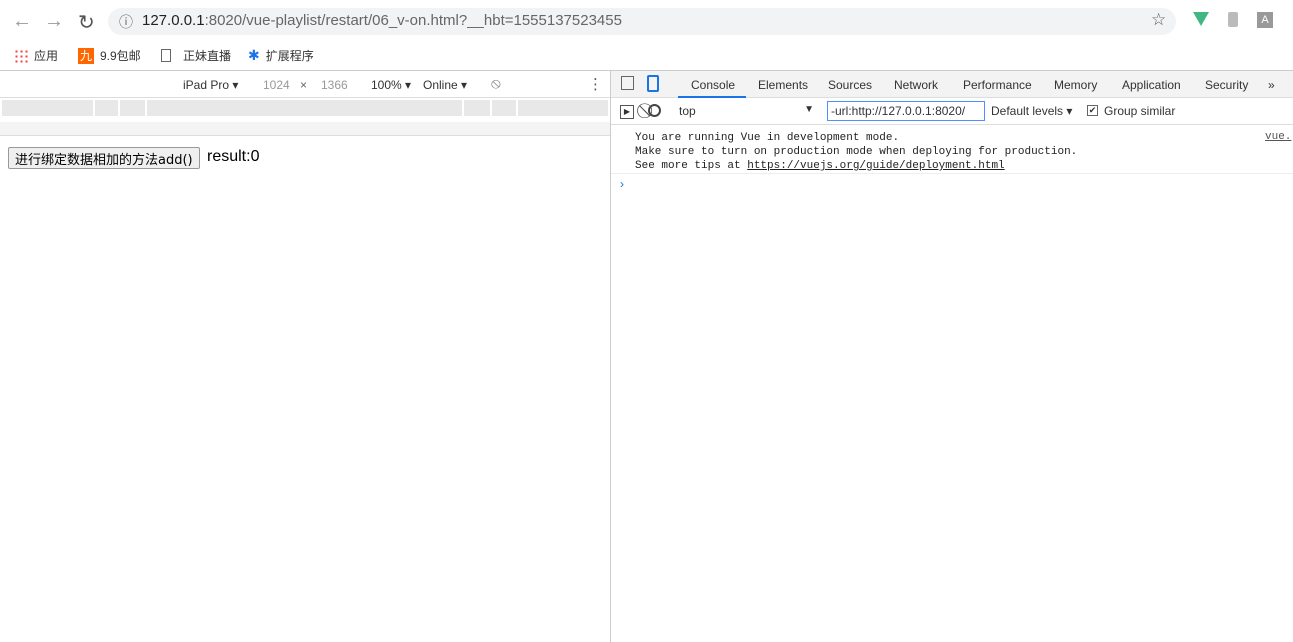  Describe the element at coordinates (627, 83) in the screenshot. I see `inspect-icon` at that location.